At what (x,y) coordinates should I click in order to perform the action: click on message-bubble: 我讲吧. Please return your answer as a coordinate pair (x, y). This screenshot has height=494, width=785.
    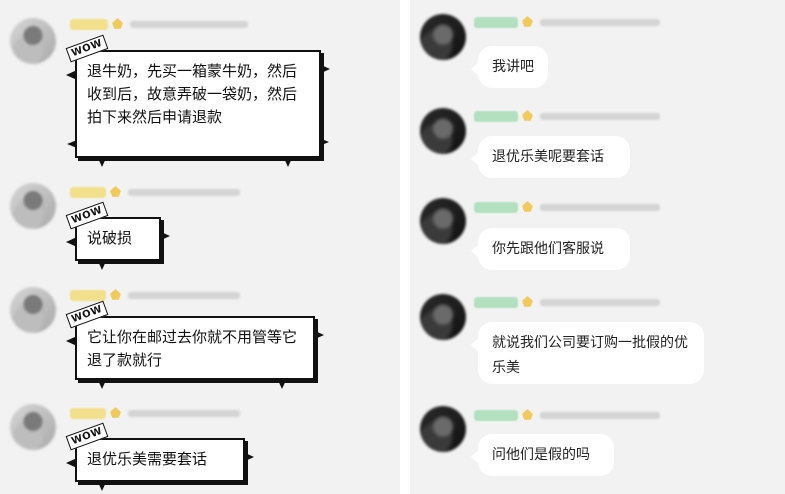
    Looking at the image, I should click on (509, 67).